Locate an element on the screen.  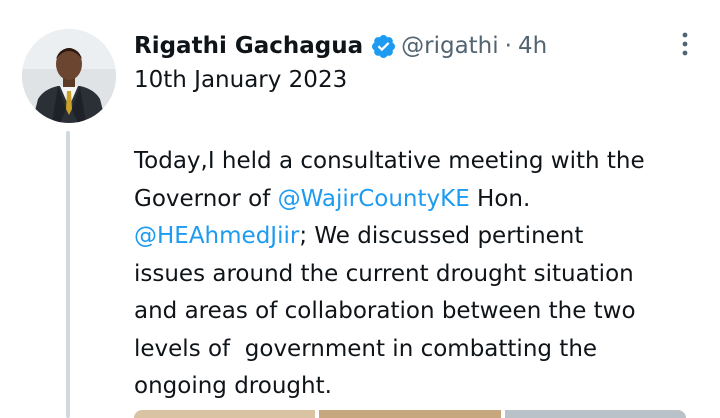
tweet-text: levels of government in combatting the is located at coordinates (366, 348).